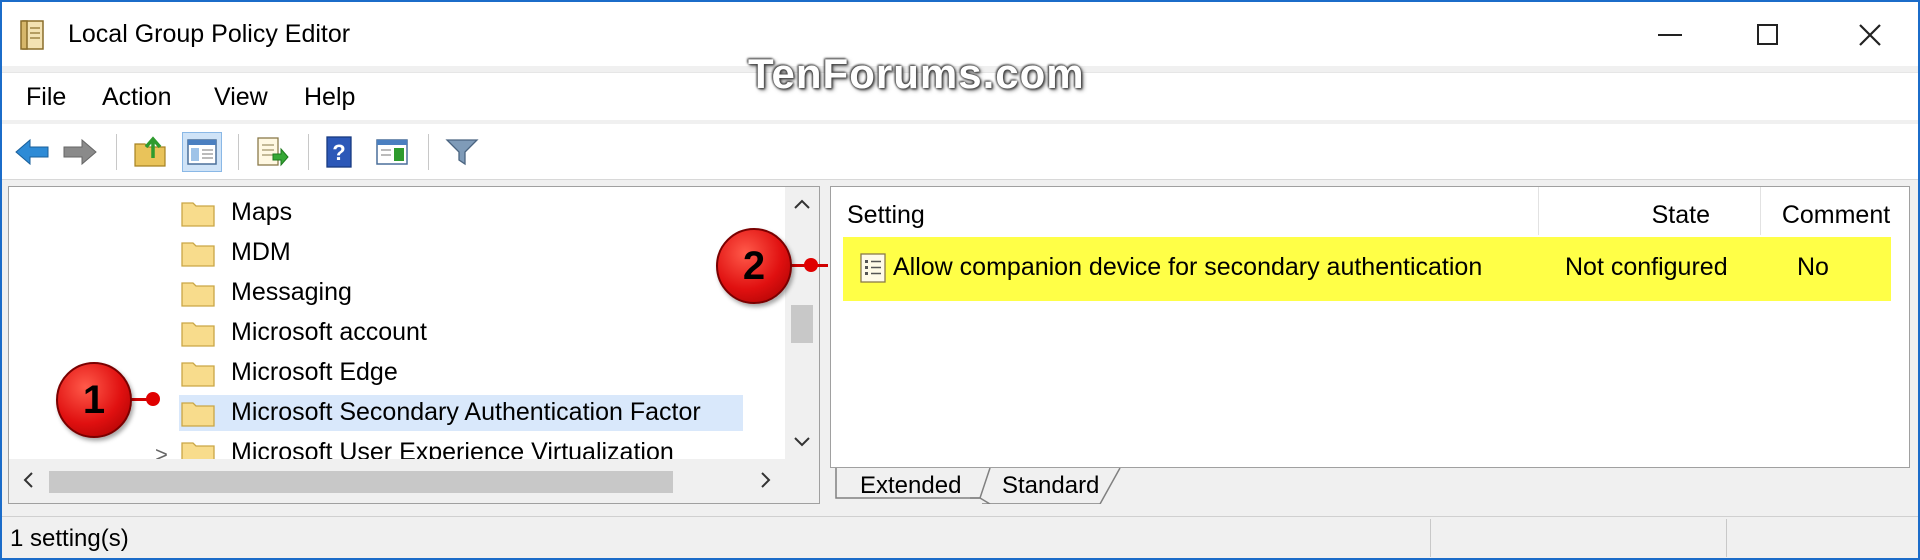 Image resolution: width=1920 pixels, height=560 pixels. I want to click on scroll-left-icon, so click(28, 480).